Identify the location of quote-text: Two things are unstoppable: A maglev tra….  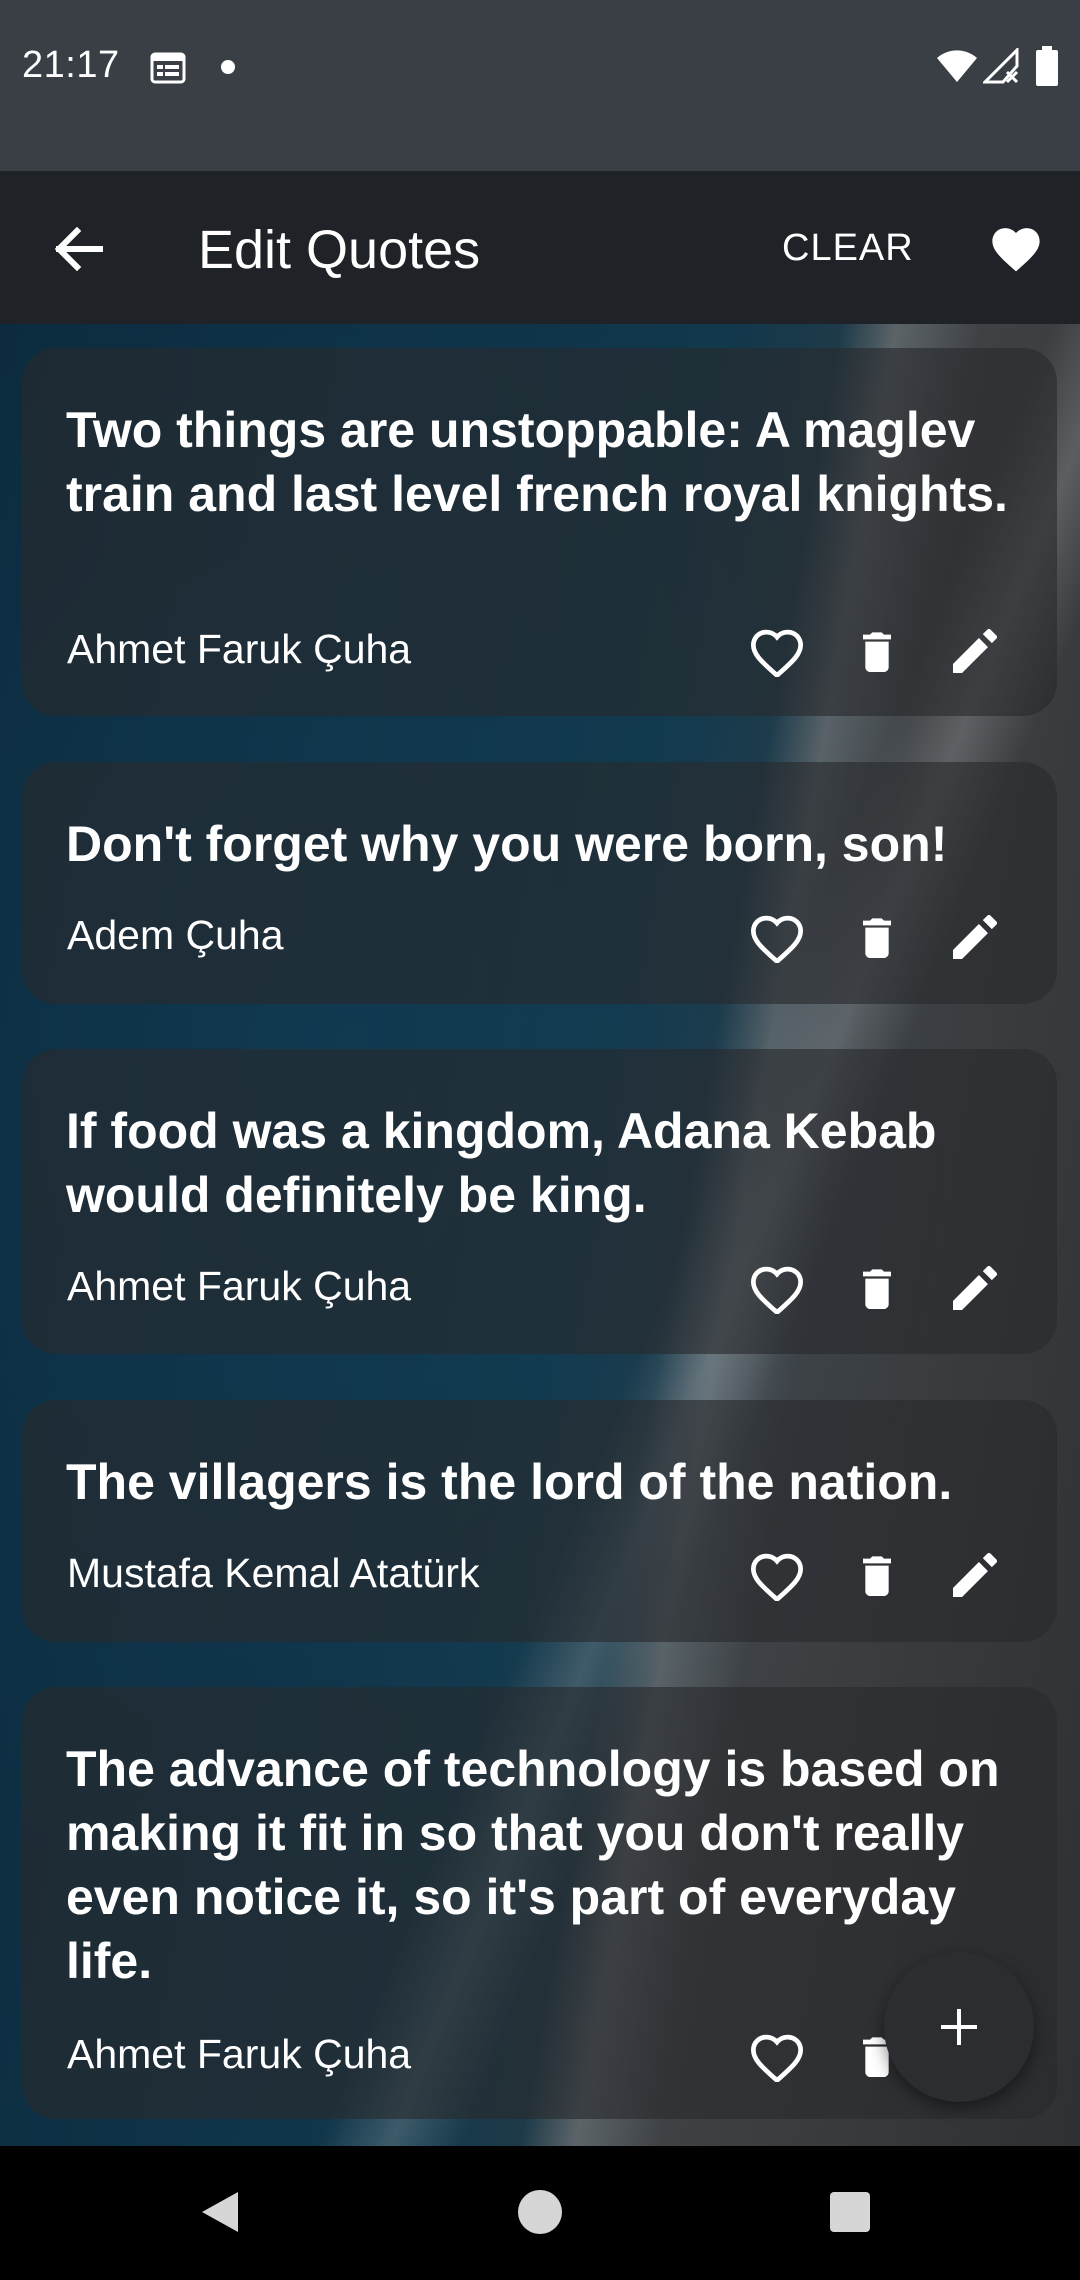
(537, 462).